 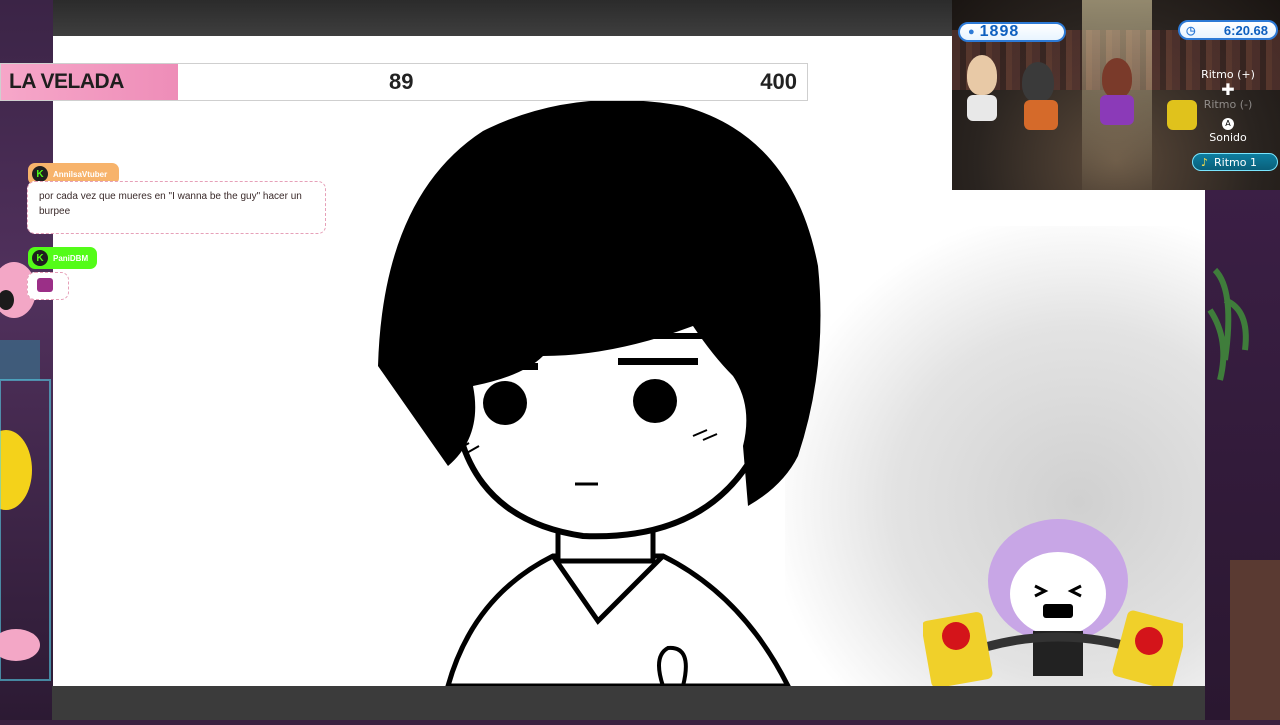 I want to click on right-decoration, so click(x=1242, y=455).